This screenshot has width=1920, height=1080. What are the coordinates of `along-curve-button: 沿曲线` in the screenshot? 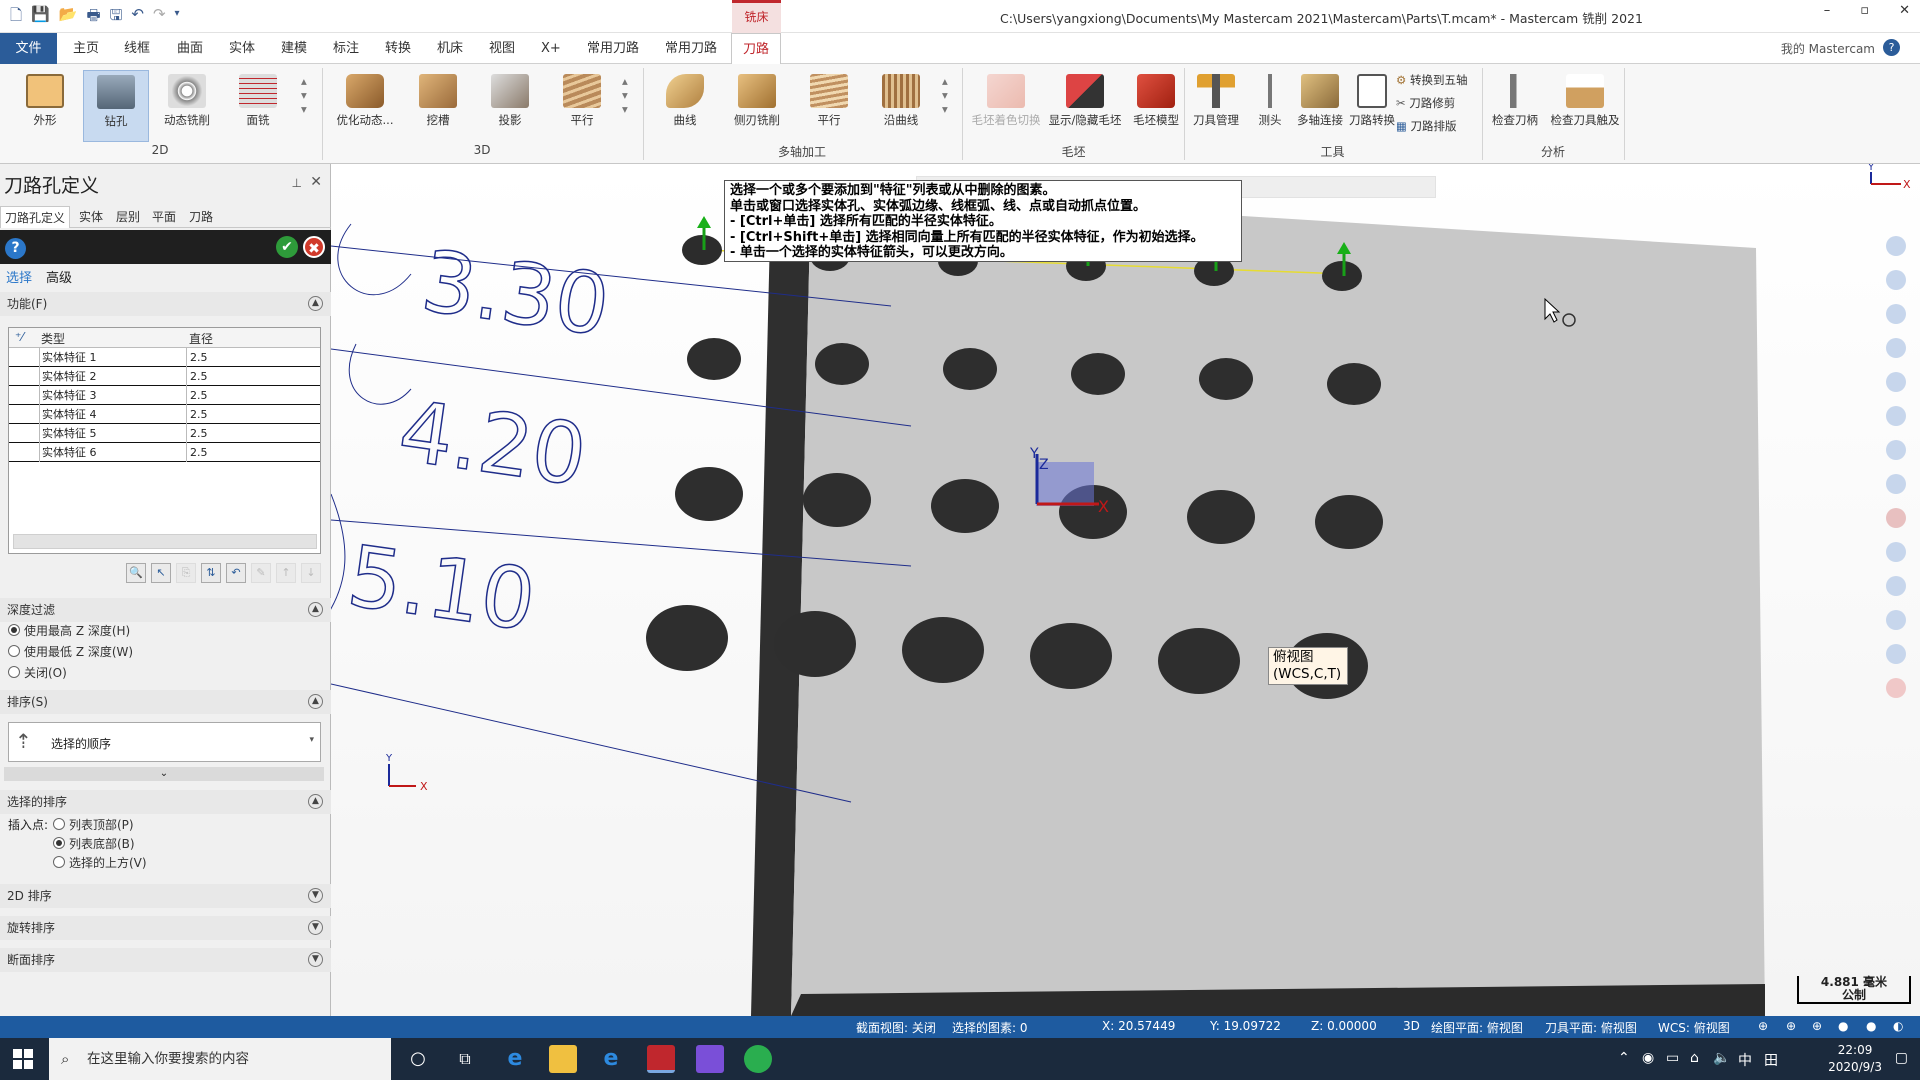 It's located at (901, 106).